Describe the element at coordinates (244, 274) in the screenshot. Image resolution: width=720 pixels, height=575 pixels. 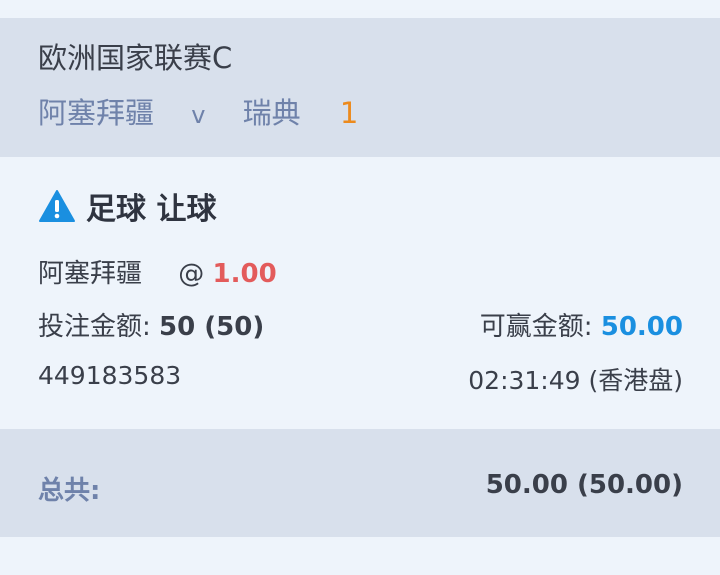
I see `odds-value: 1.00` at that location.